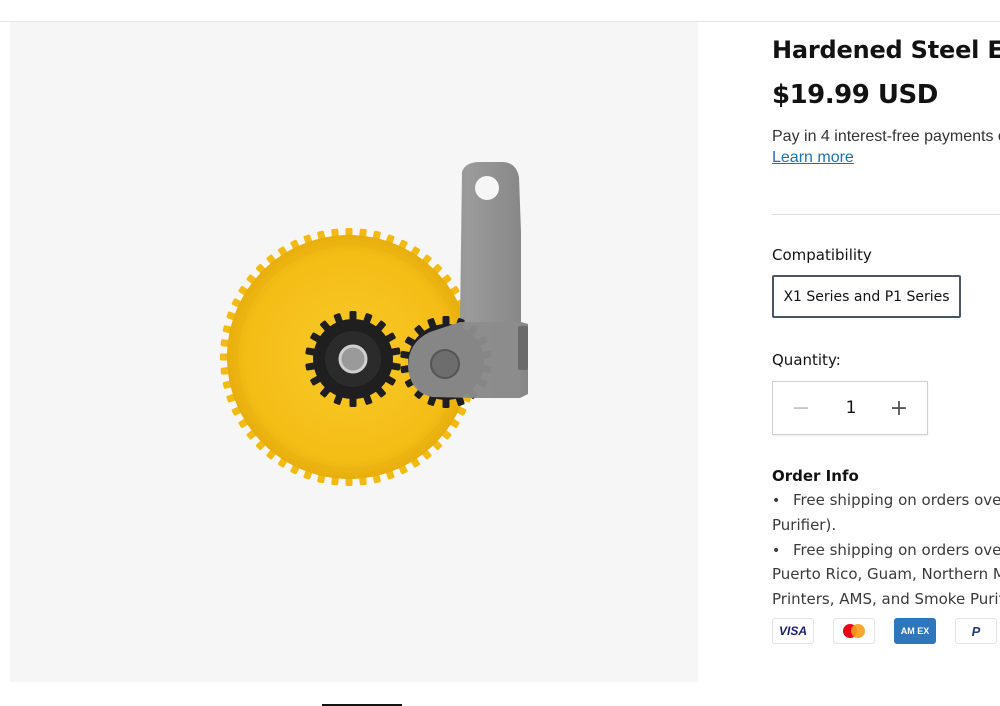  I want to click on order-info-line: Purifier)., so click(804, 525).